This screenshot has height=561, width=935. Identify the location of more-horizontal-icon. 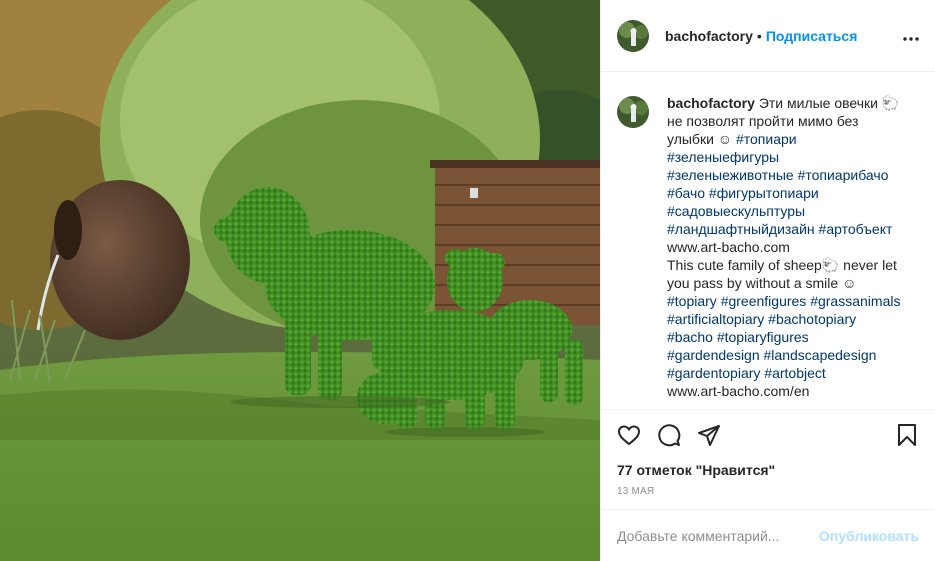
(911, 35).